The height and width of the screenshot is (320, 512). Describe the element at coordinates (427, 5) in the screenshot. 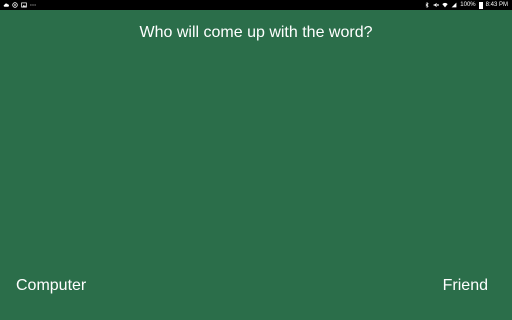

I see `bluetooth-icon` at that location.